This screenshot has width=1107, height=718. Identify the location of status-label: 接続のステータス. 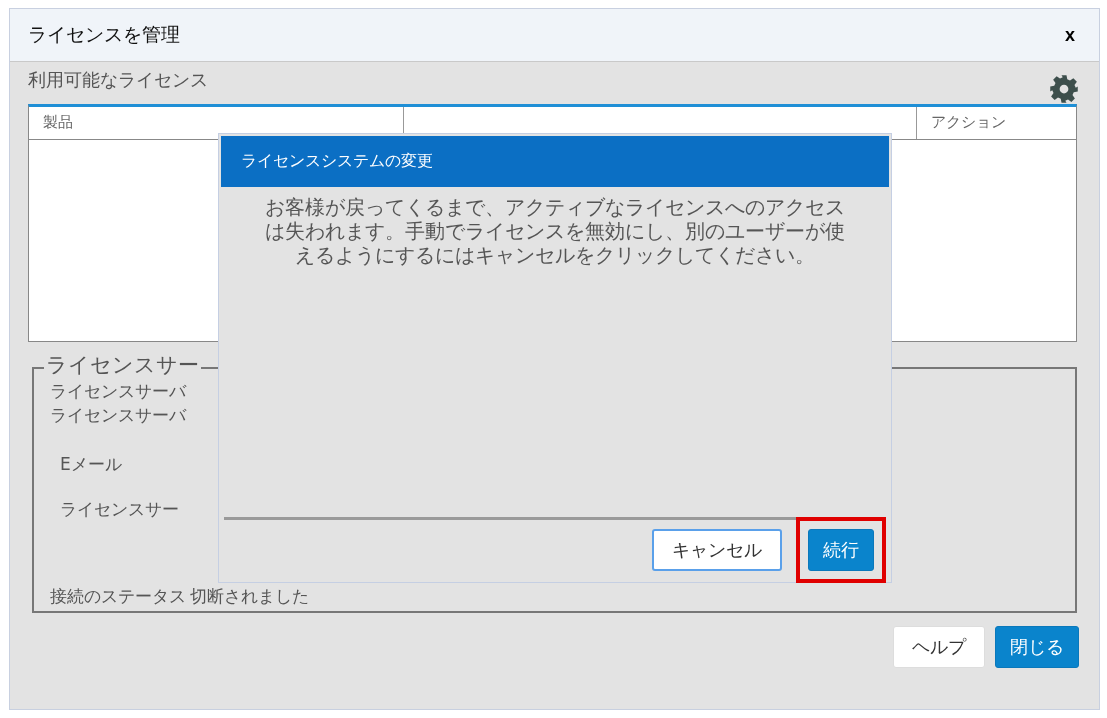
(118, 596).